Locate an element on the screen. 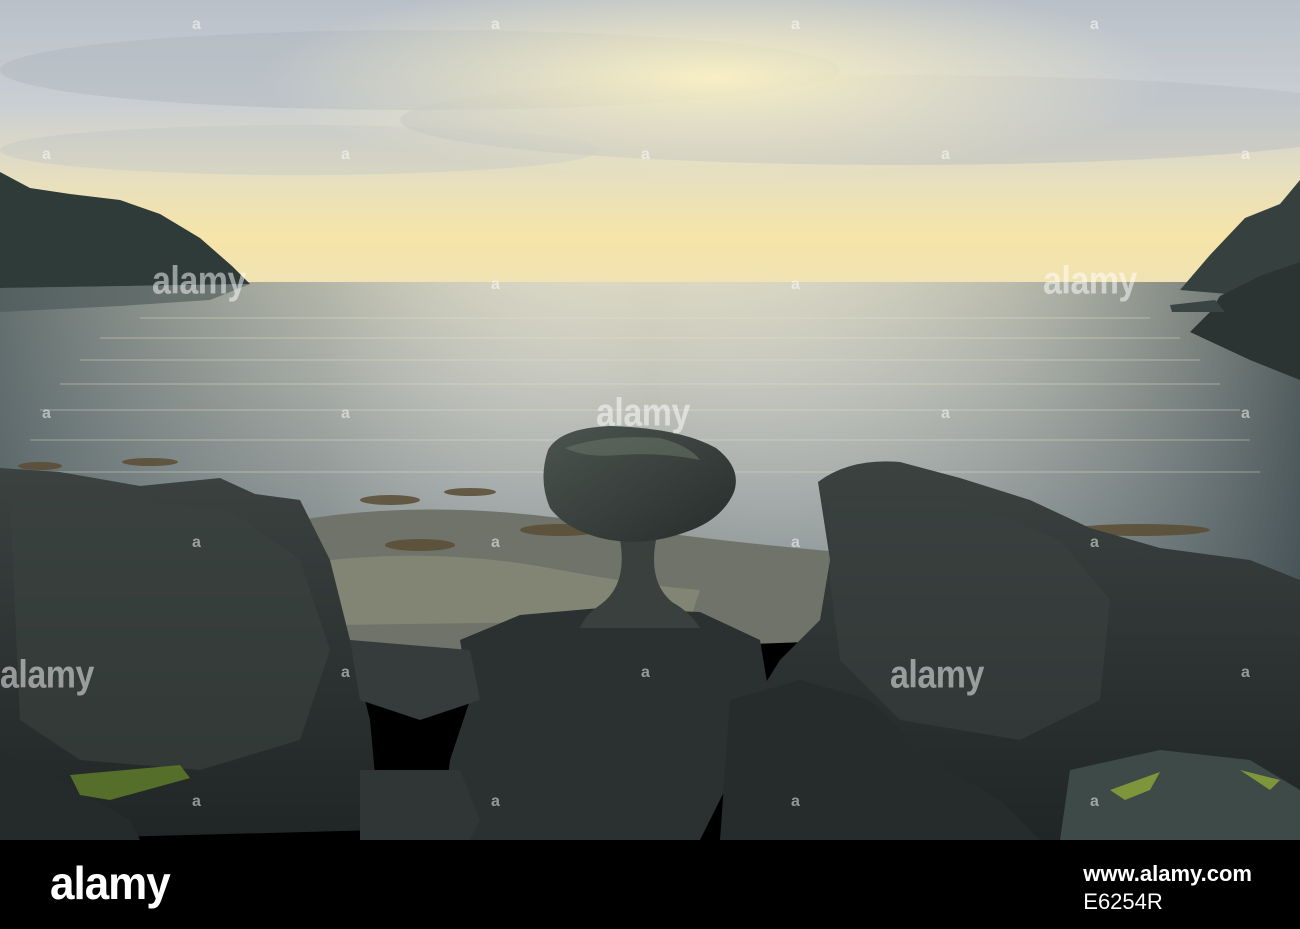  center-rock-pile is located at coordinates (605, 724).